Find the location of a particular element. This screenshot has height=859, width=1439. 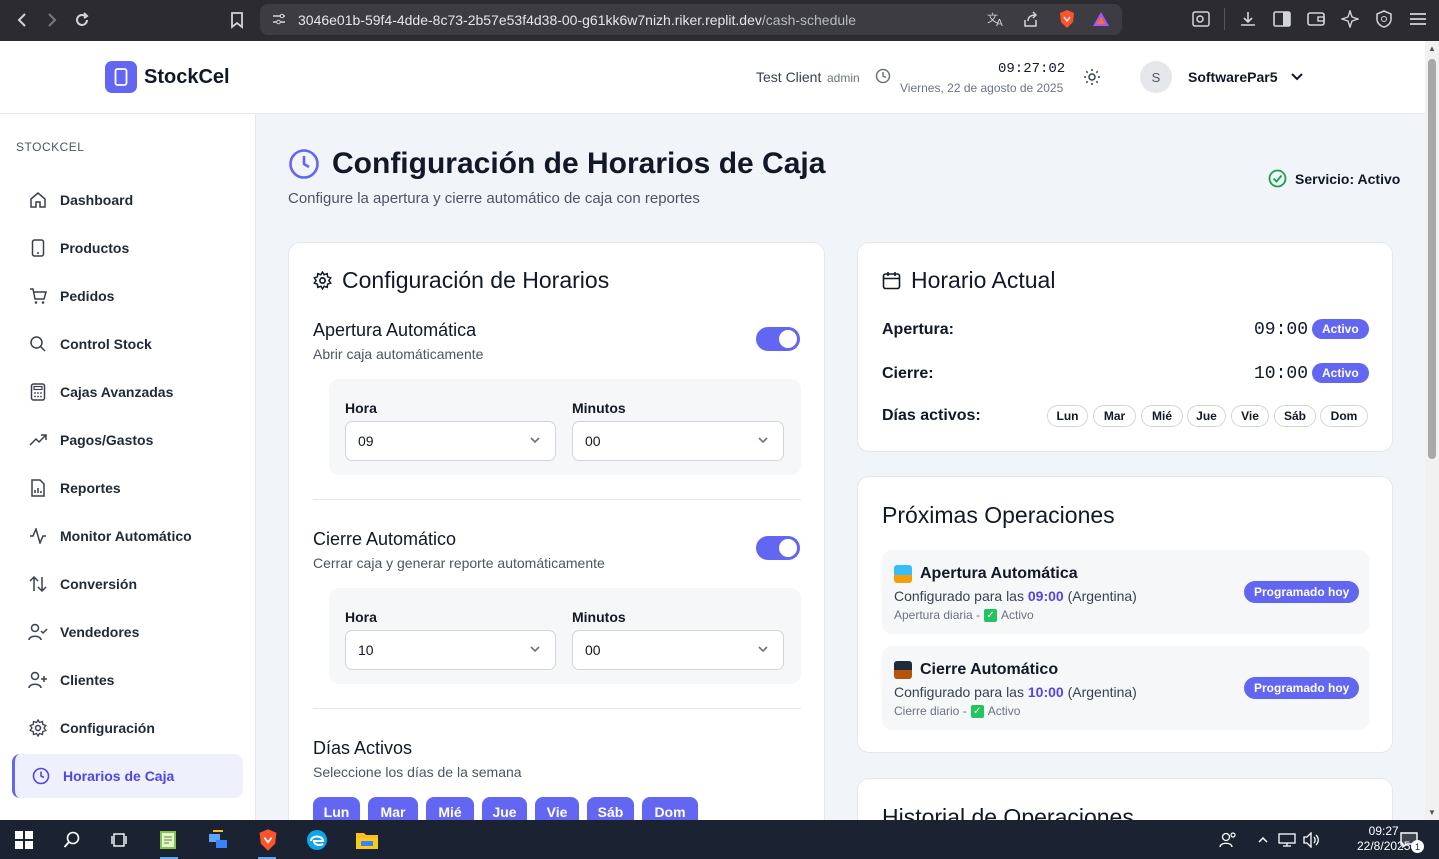

avatar: S is located at coordinates (1156, 77).